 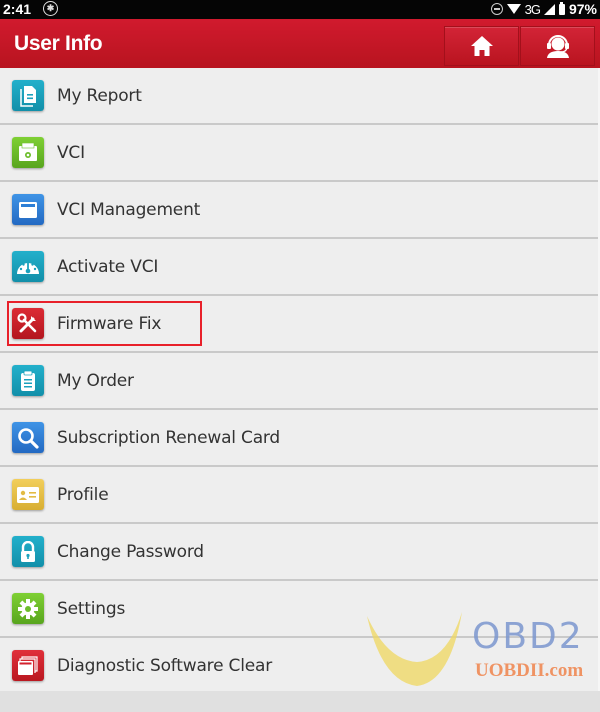 I want to click on list-footer, so click(x=300, y=701).